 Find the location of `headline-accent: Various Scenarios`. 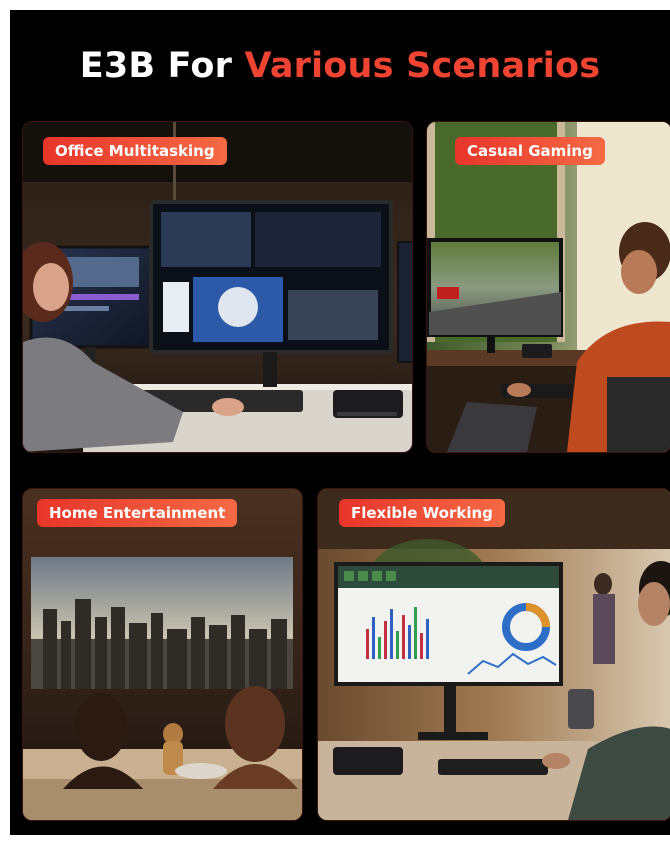

headline-accent: Various Scenarios is located at coordinates (422, 66).